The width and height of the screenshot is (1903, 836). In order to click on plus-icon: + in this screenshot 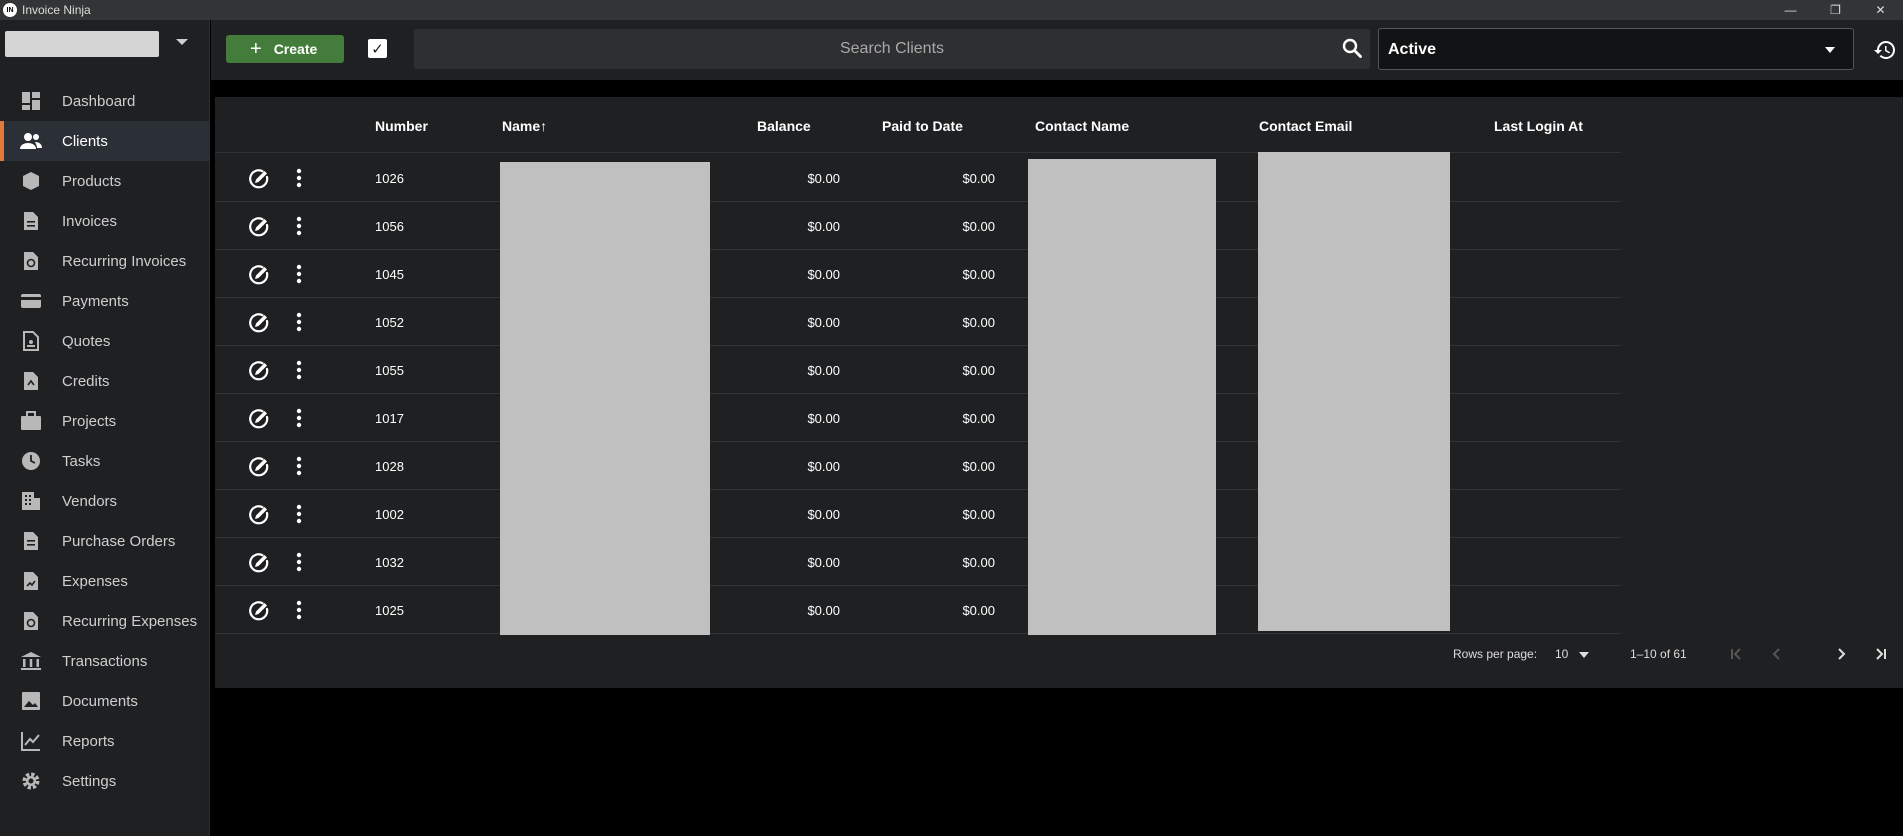, I will do `click(256, 49)`.